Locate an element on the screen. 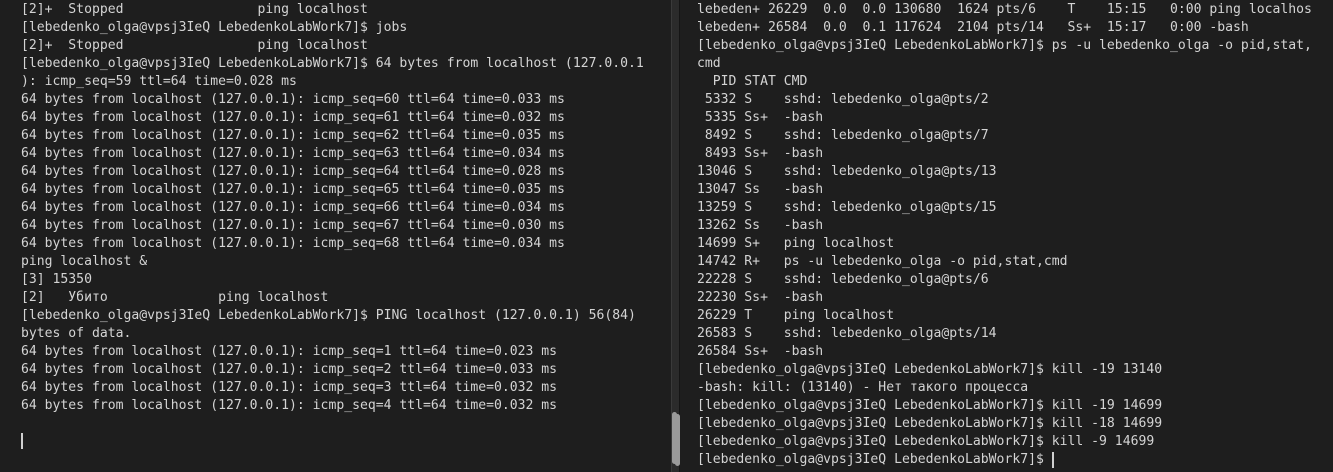  terminal-line-text: 22230 Ss+ -bash is located at coordinates (760, 297).